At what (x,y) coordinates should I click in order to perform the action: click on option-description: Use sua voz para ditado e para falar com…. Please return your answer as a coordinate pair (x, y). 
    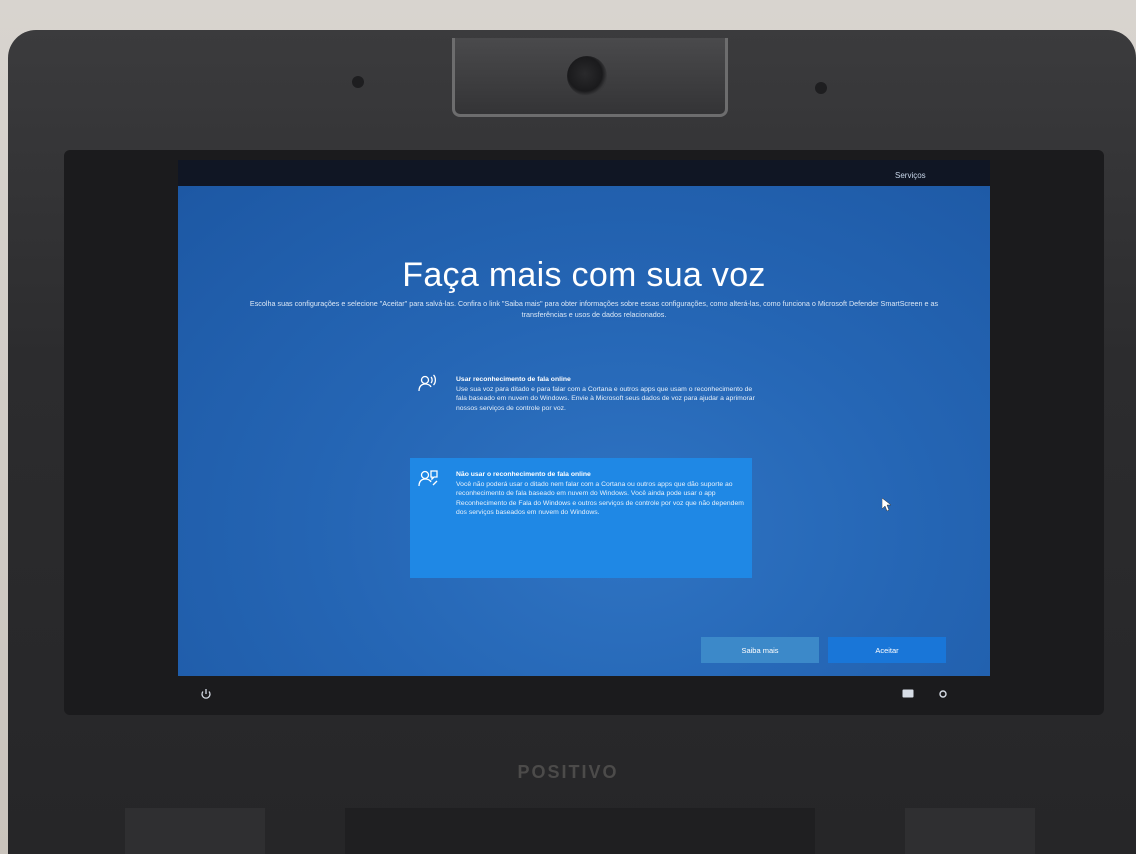
    Looking at the image, I should click on (605, 398).